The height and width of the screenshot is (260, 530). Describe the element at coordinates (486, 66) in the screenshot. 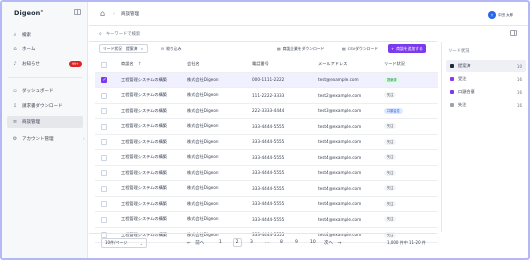

I see `status-filter-item: 提案済 10` at that location.